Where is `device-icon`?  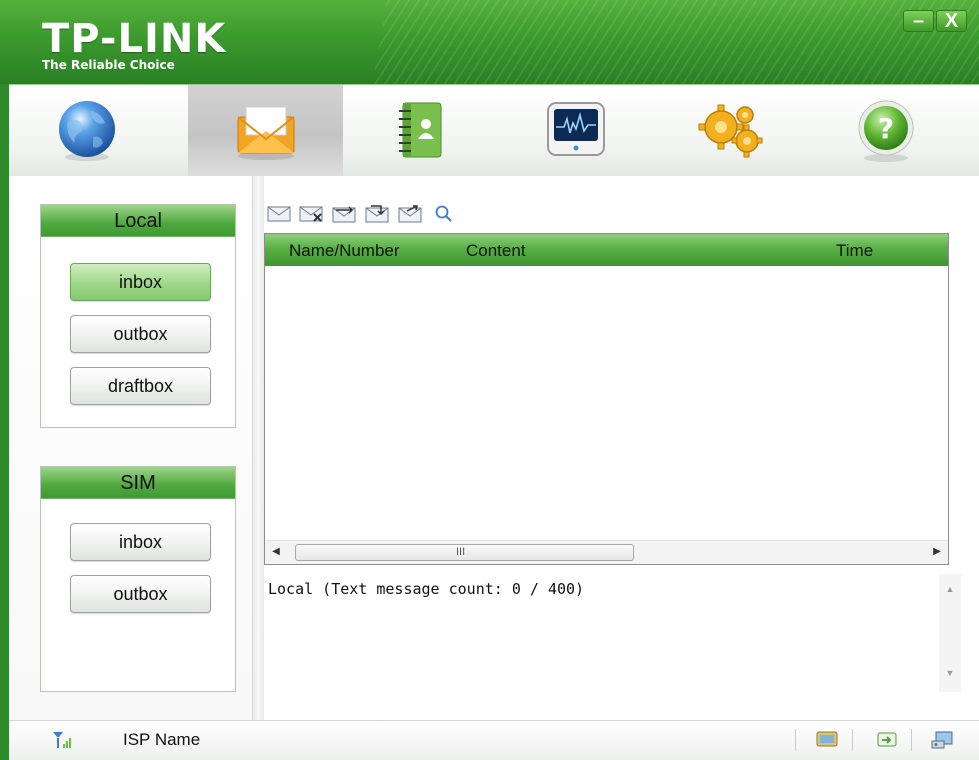 device-icon is located at coordinates (942, 739).